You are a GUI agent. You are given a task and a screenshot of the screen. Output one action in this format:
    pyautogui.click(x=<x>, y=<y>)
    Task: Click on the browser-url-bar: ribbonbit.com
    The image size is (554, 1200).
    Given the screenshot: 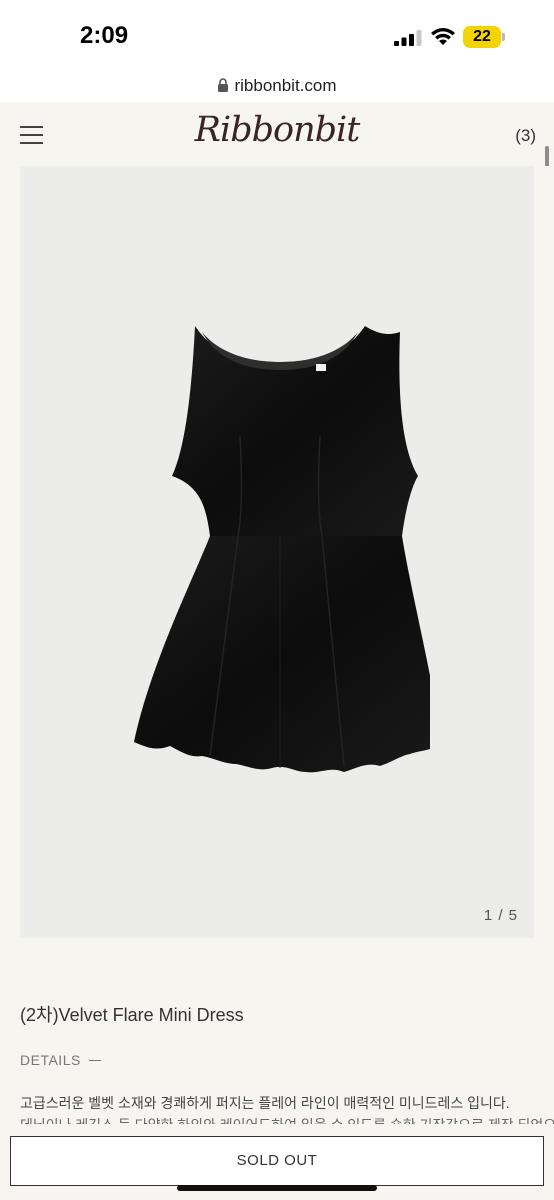 What is the action you would take?
    pyautogui.click(x=277, y=87)
    